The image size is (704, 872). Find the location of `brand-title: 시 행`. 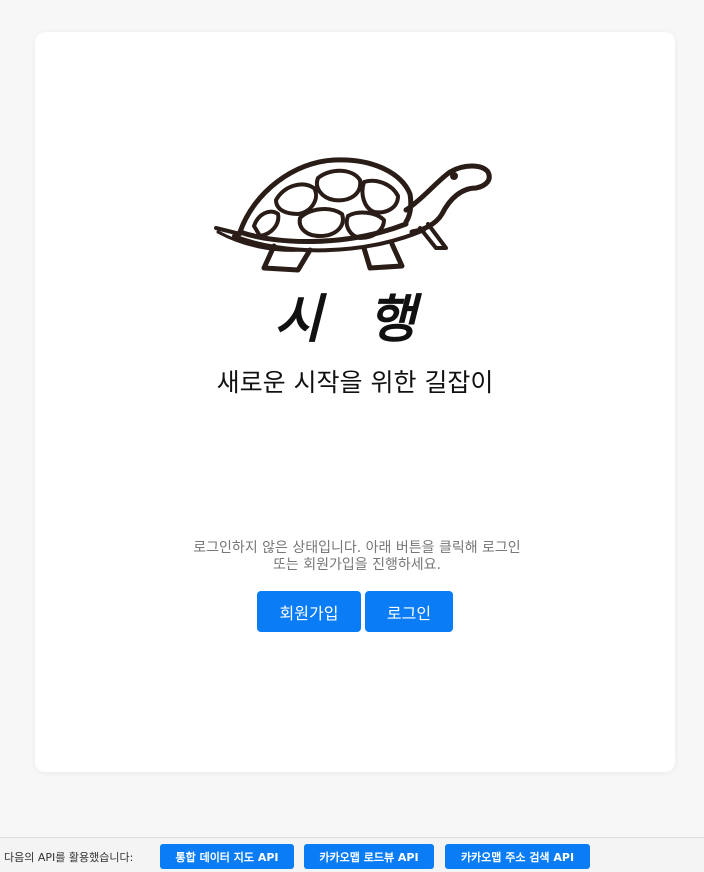

brand-title: 시 행 is located at coordinates (352, 320).